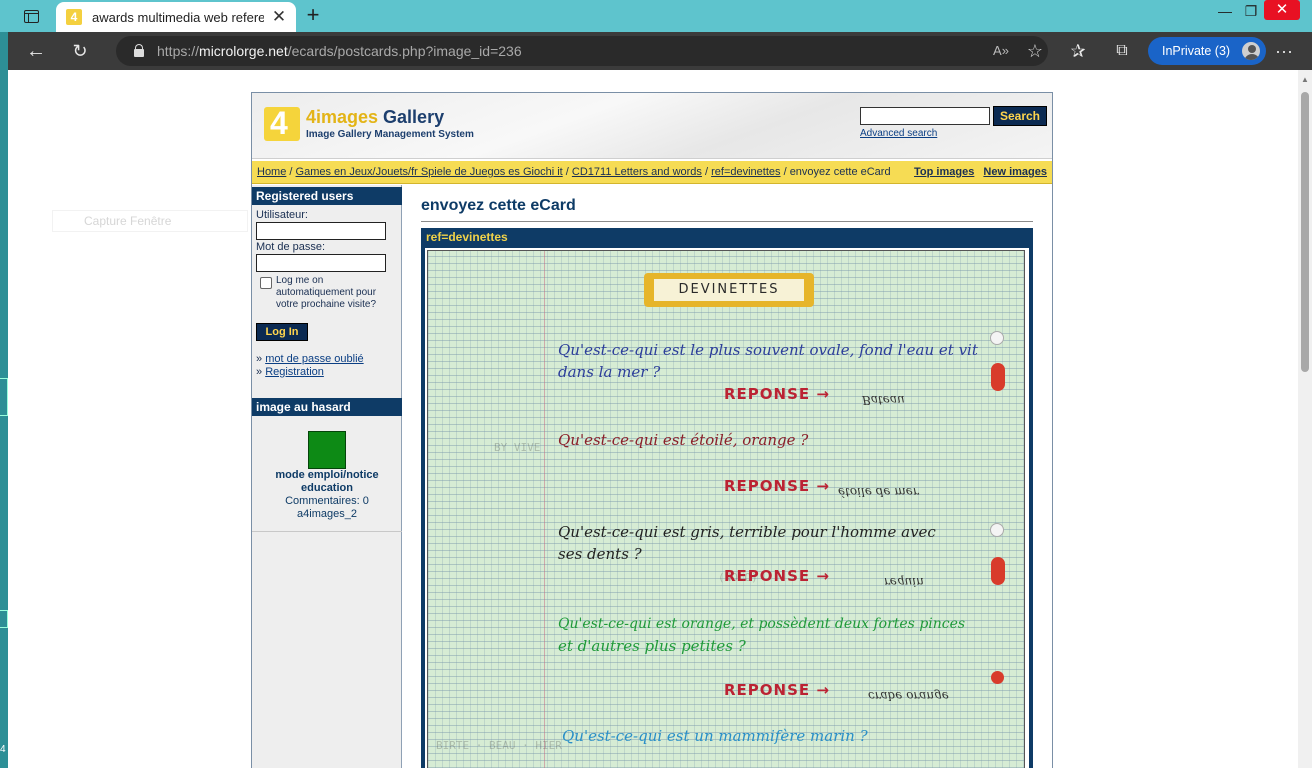  I want to click on password-label: Mot de passe:, so click(291, 247).